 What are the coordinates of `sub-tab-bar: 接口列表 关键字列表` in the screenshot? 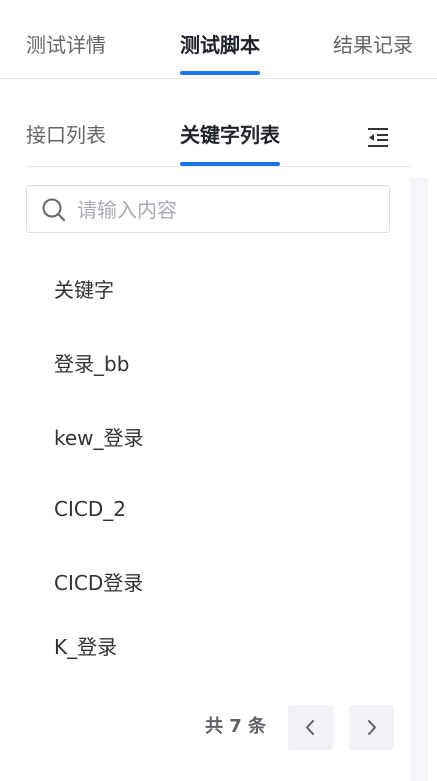 It's located at (218, 140).